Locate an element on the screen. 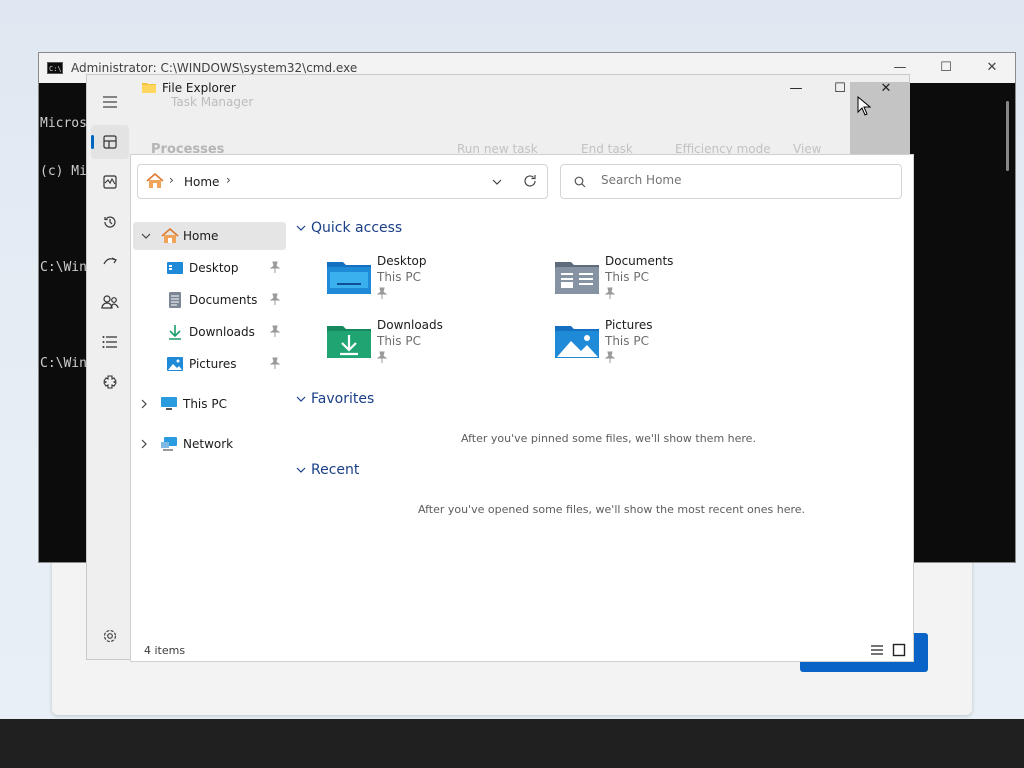 Image resolution: width=1024 pixels, height=768 pixels. minimize-button: — is located at coordinates (796, 89).